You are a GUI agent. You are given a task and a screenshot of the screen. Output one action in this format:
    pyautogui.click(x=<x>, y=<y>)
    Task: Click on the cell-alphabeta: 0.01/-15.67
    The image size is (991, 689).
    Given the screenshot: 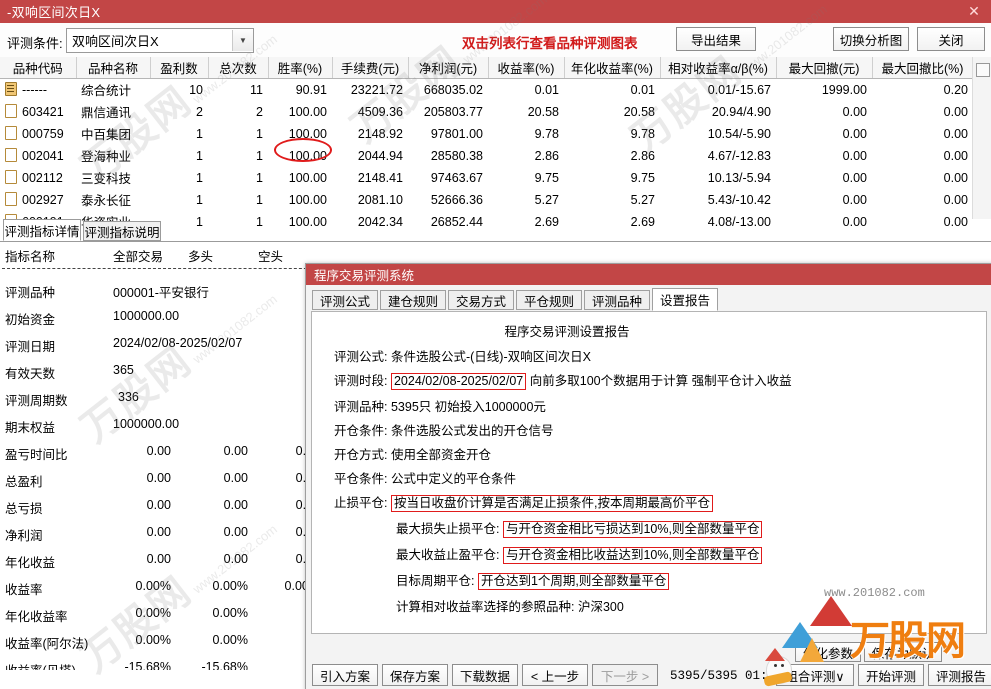 What is the action you would take?
    pyautogui.click(x=718, y=89)
    